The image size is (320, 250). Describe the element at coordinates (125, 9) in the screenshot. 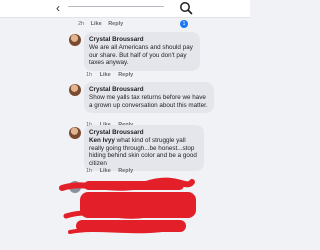

I see `top-bar: ‹` at that location.